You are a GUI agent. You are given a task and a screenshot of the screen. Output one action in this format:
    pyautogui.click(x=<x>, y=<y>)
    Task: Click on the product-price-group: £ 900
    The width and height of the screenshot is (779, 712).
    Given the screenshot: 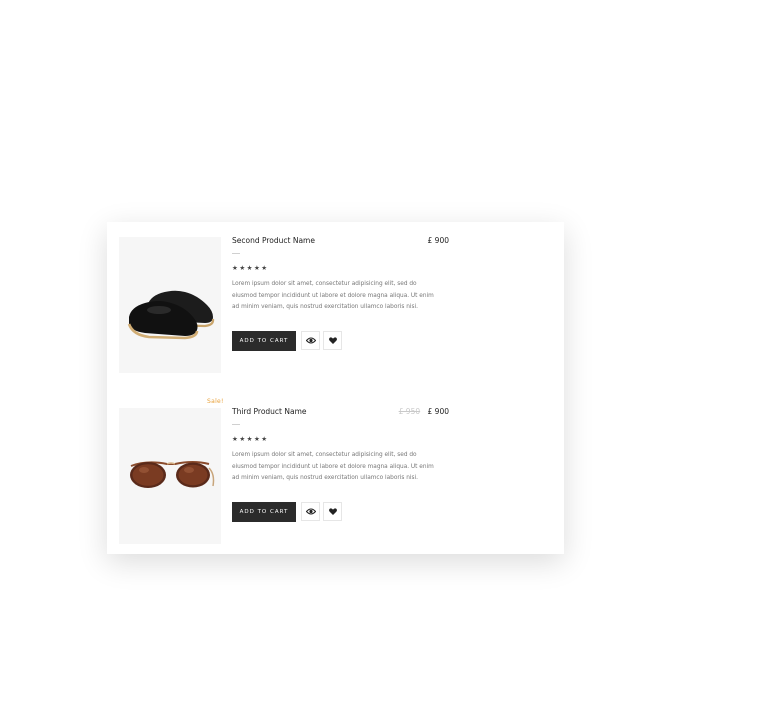 What is the action you would take?
    pyautogui.click(x=436, y=240)
    